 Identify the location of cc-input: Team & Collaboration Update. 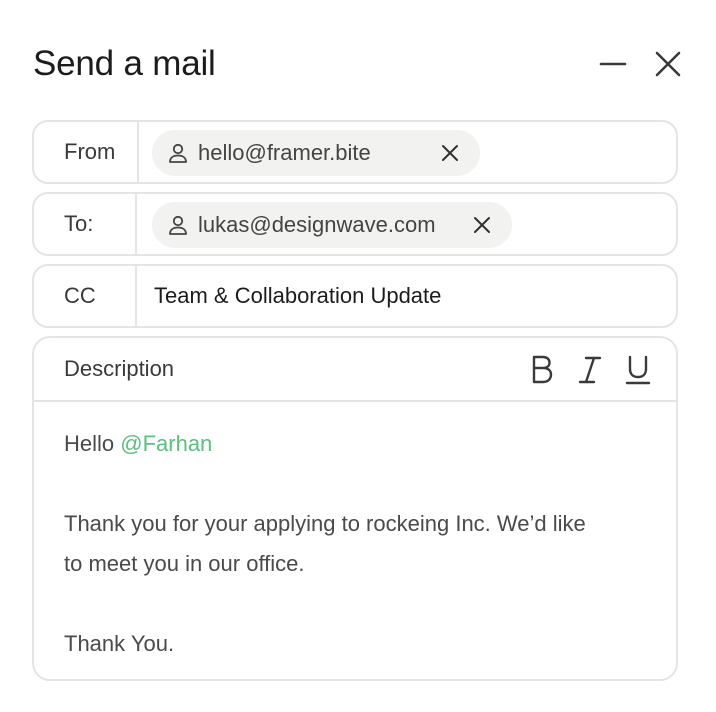
(297, 296).